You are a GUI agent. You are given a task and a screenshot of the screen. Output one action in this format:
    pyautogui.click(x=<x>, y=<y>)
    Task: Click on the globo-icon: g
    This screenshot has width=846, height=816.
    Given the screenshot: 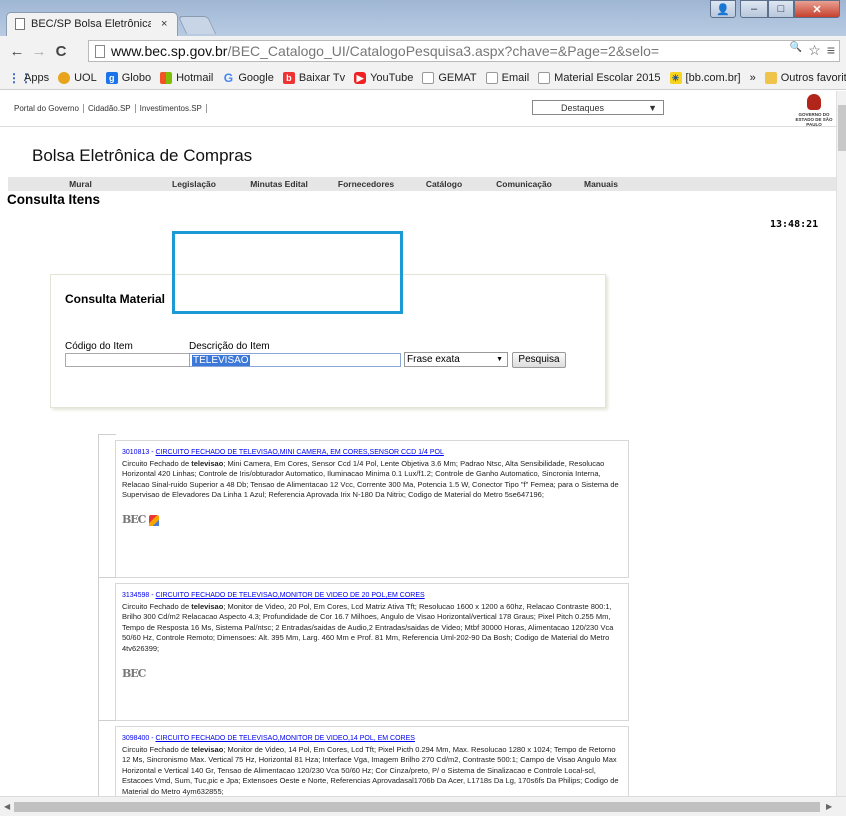 What is the action you would take?
    pyautogui.click(x=111, y=77)
    